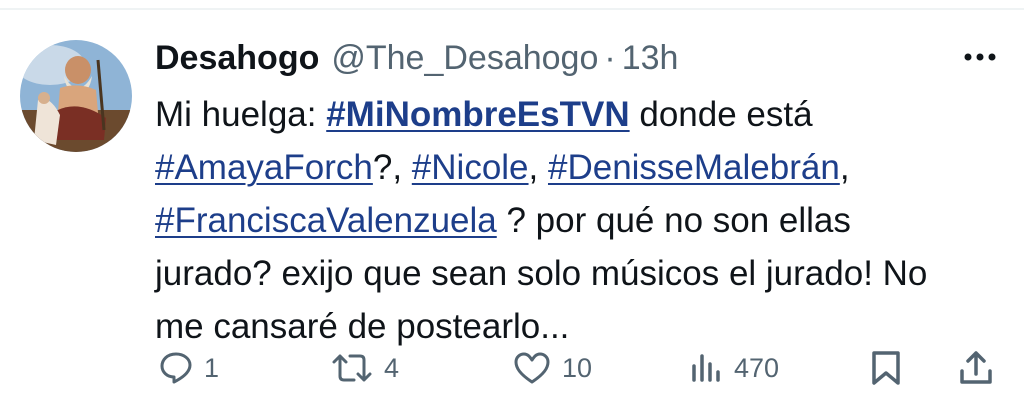 Image resolution: width=1024 pixels, height=417 pixels. I want to click on hashtag-franciscavalenzuela: #FranciscaValenzuela, so click(326, 220).